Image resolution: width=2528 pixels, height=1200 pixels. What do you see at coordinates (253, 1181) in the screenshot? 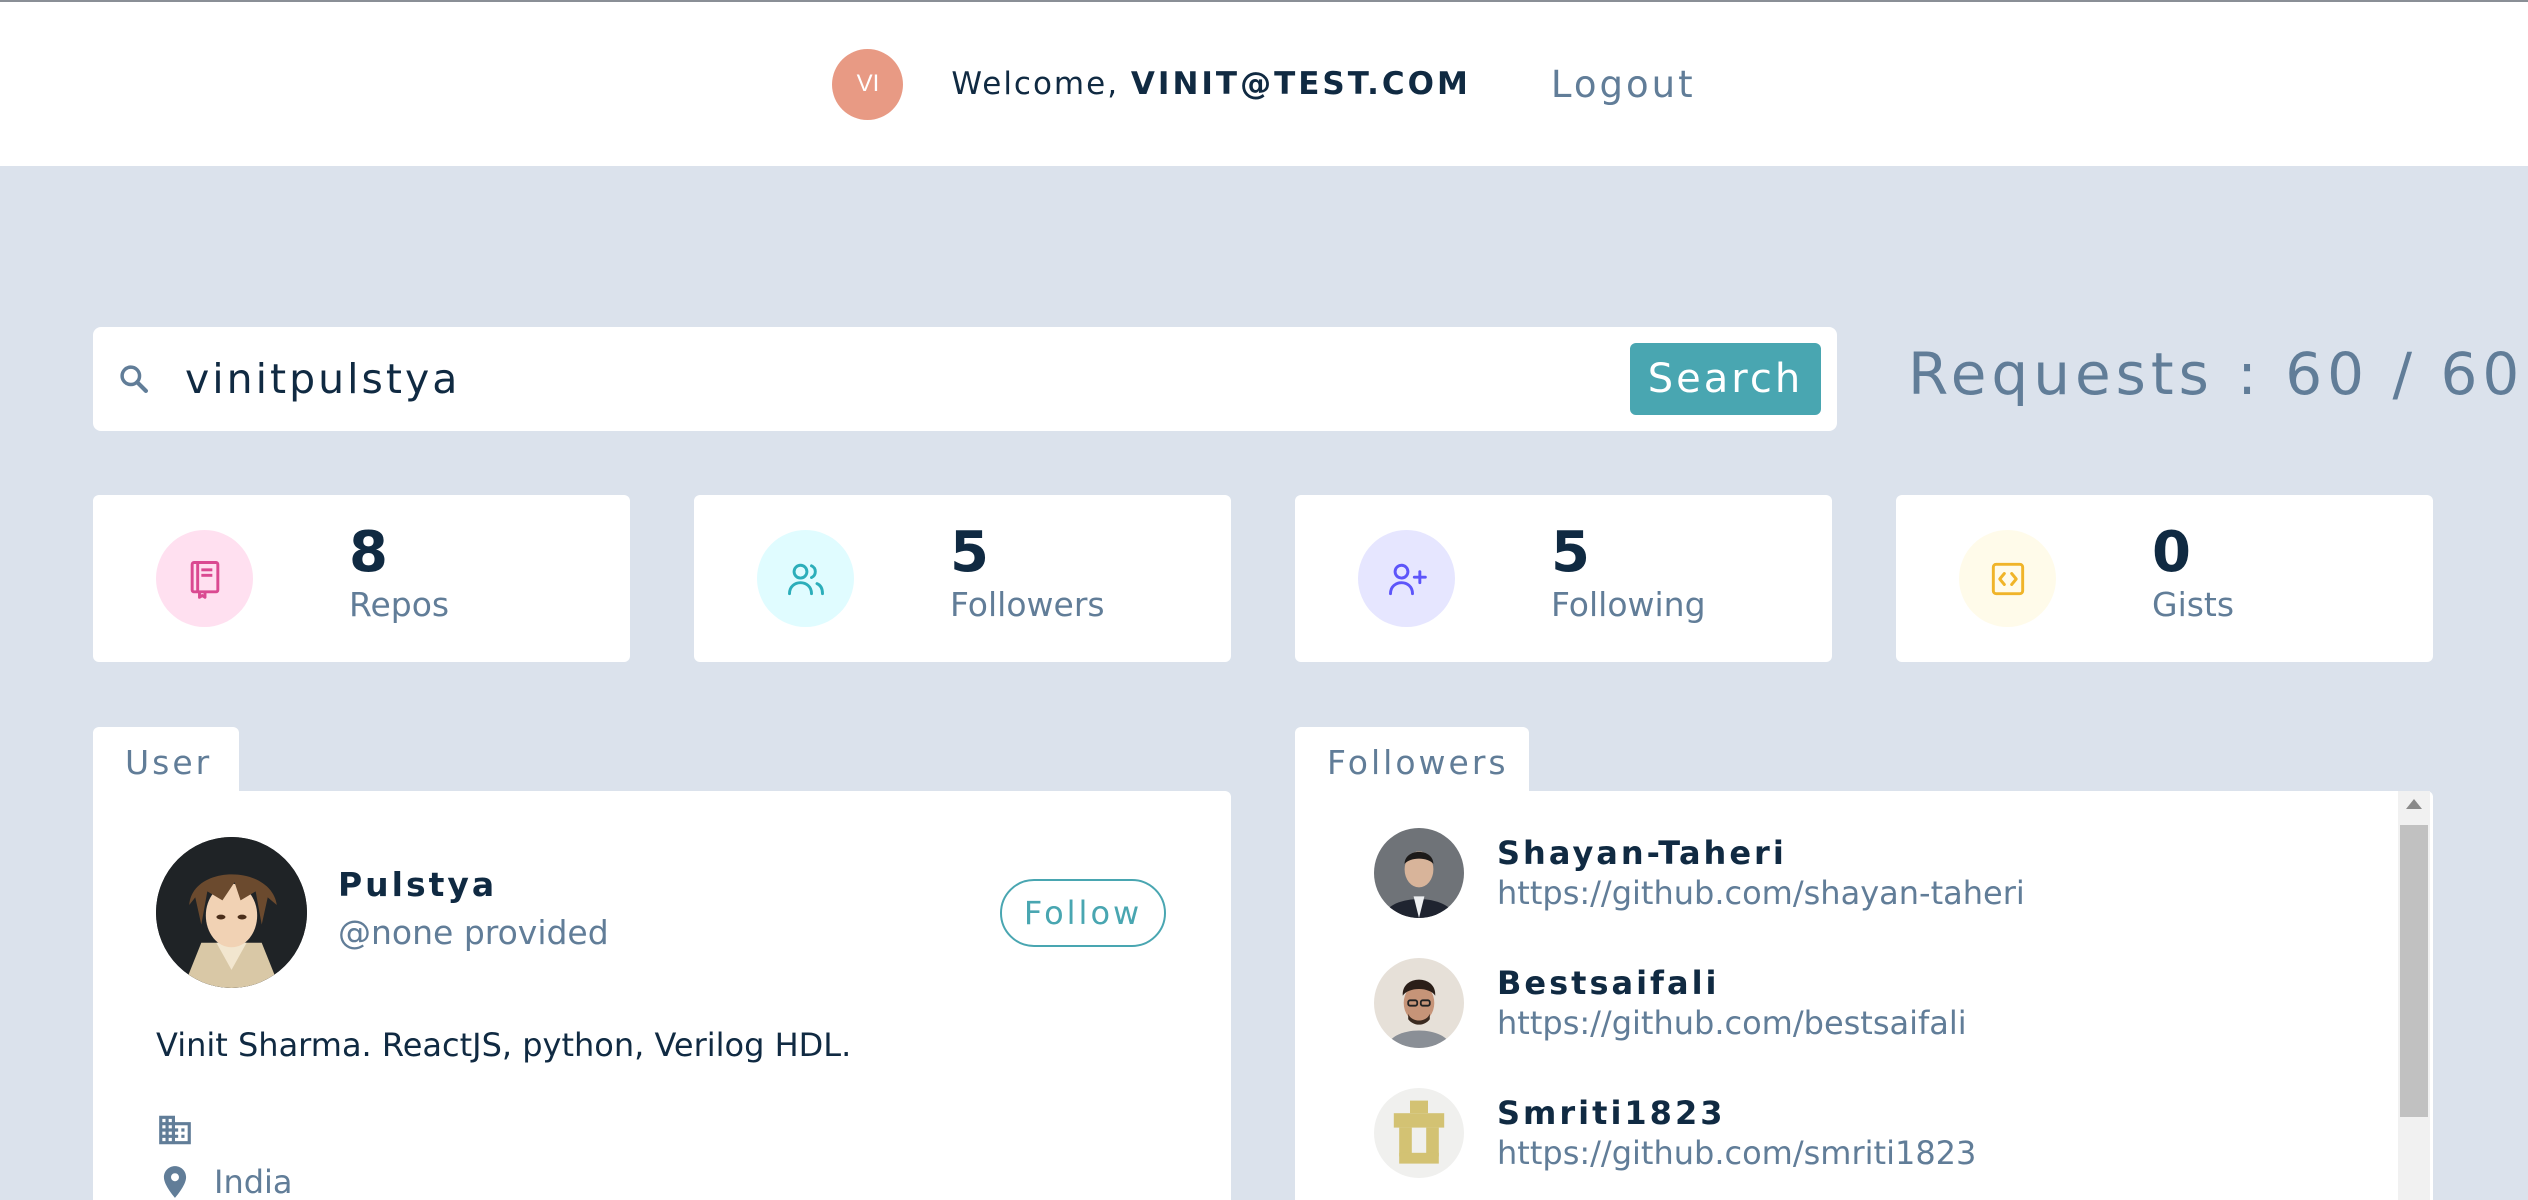
I see `user-location: India` at bounding box center [253, 1181].